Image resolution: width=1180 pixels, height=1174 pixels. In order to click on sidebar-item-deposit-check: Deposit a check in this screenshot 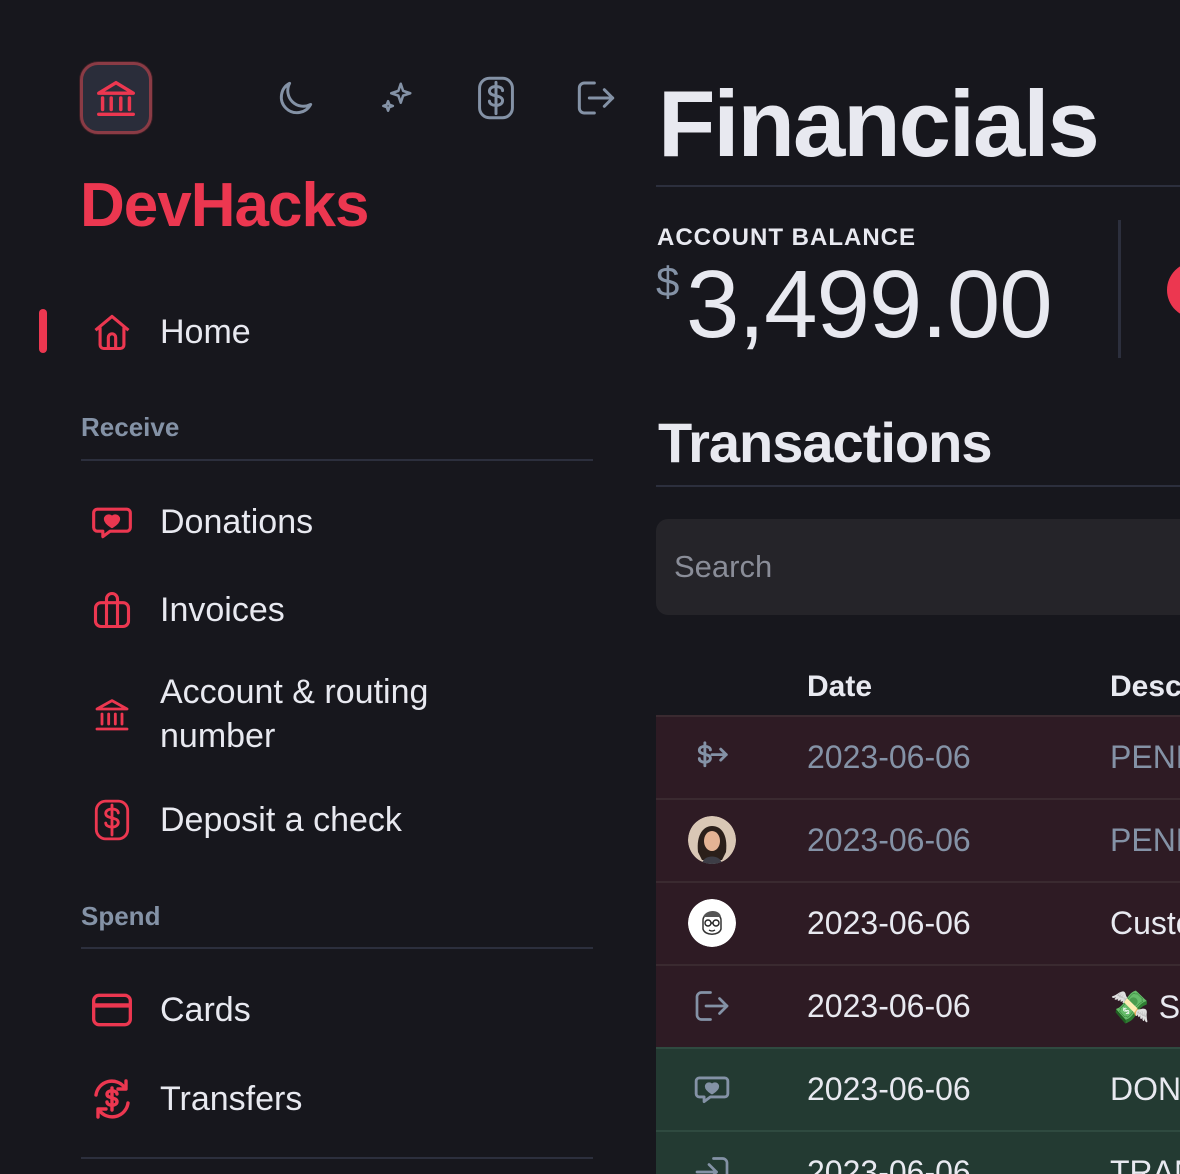, I will do `click(245, 820)`.